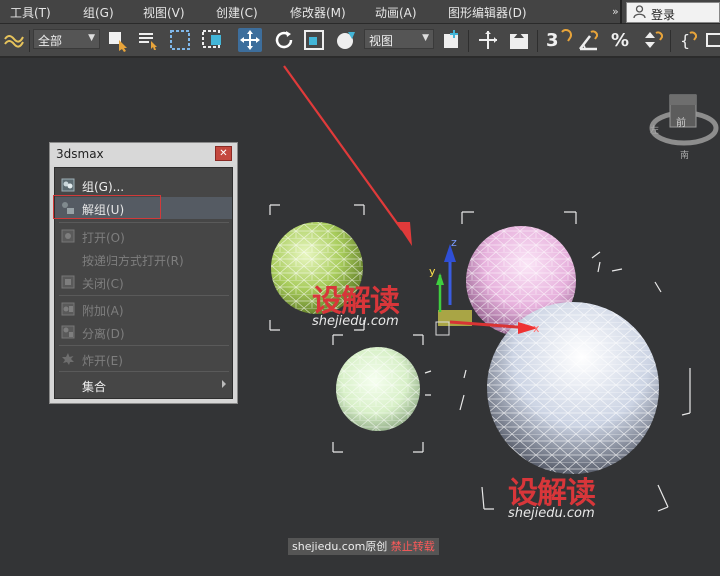 Image resolution: width=720 pixels, height=576 pixels. I want to click on copyright-notice: 禁止转载, so click(412, 546).